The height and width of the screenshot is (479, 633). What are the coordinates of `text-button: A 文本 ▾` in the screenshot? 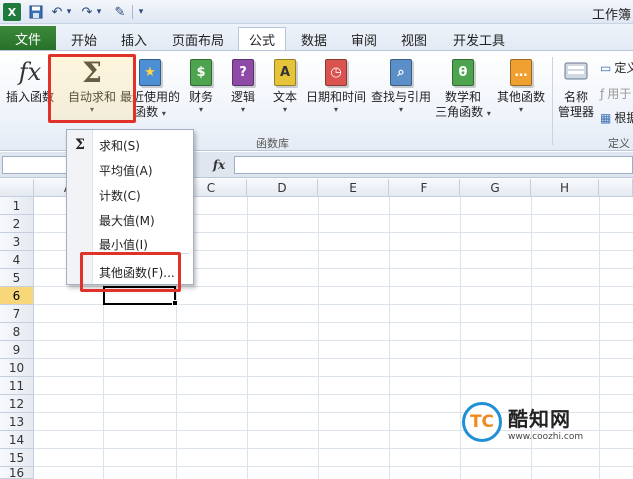 It's located at (285, 86).